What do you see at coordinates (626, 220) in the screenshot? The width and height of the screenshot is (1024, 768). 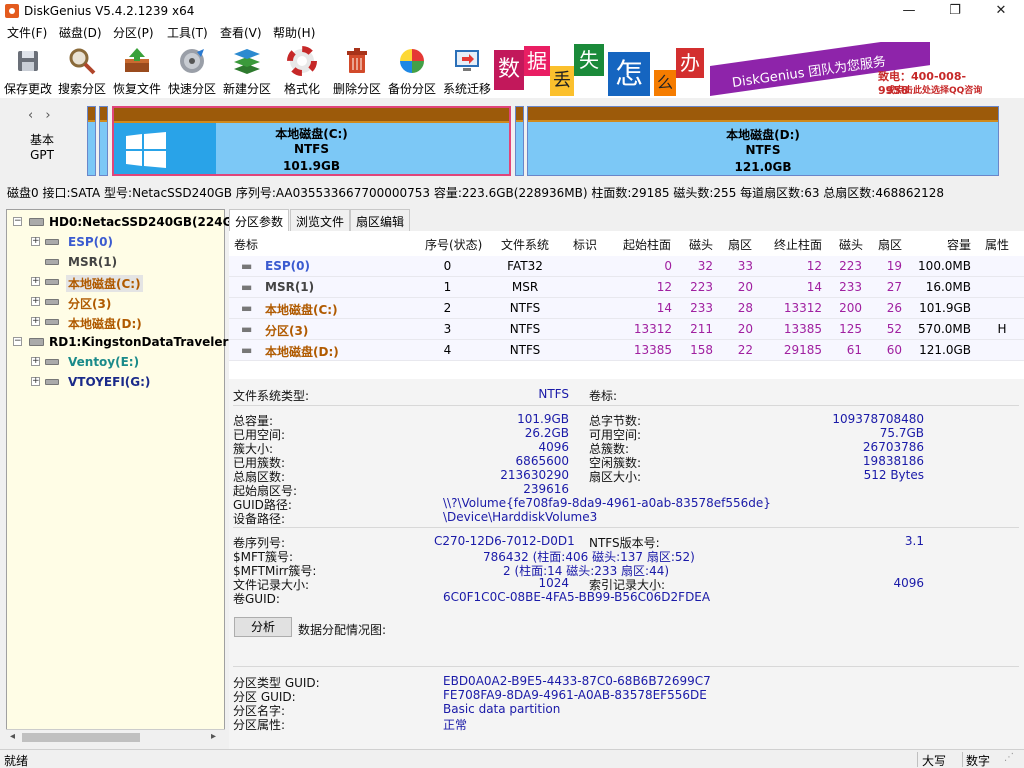 I see `tab-bar: 分区参数 浏览文件 扇区编辑` at bounding box center [626, 220].